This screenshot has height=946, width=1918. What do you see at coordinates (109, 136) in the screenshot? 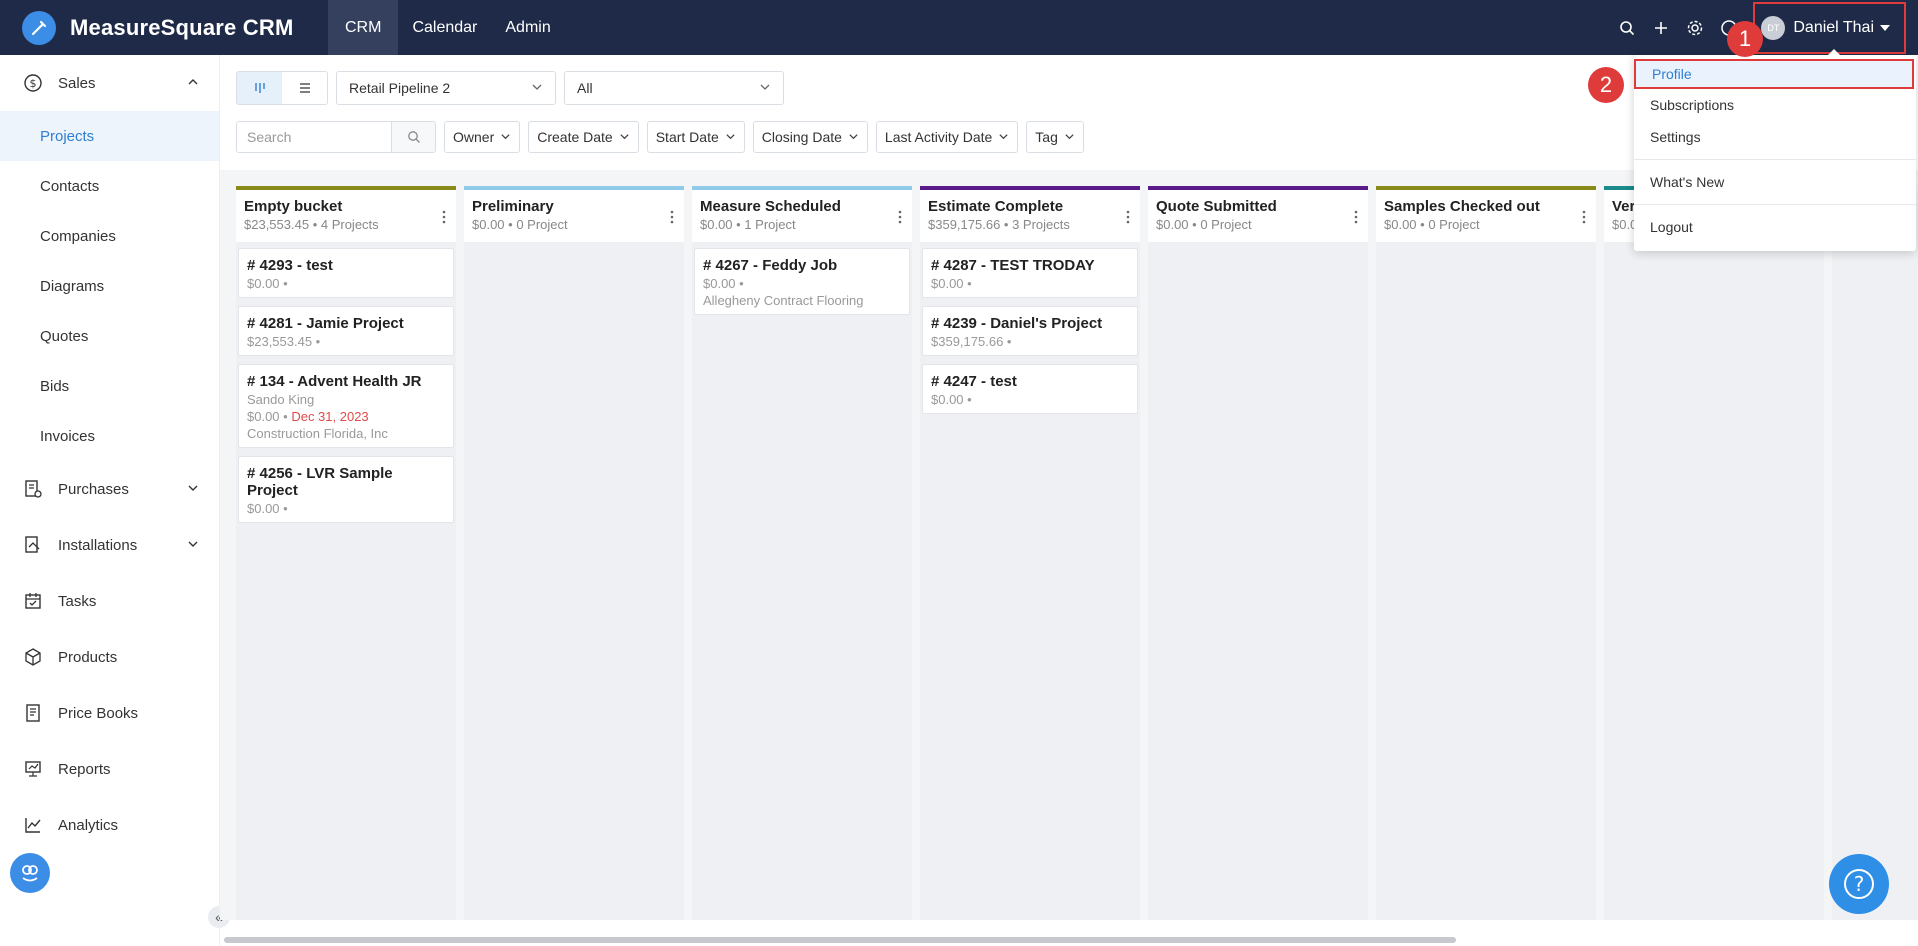
I see `sidebar-item-projects: Projects` at bounding box center [109, 136].